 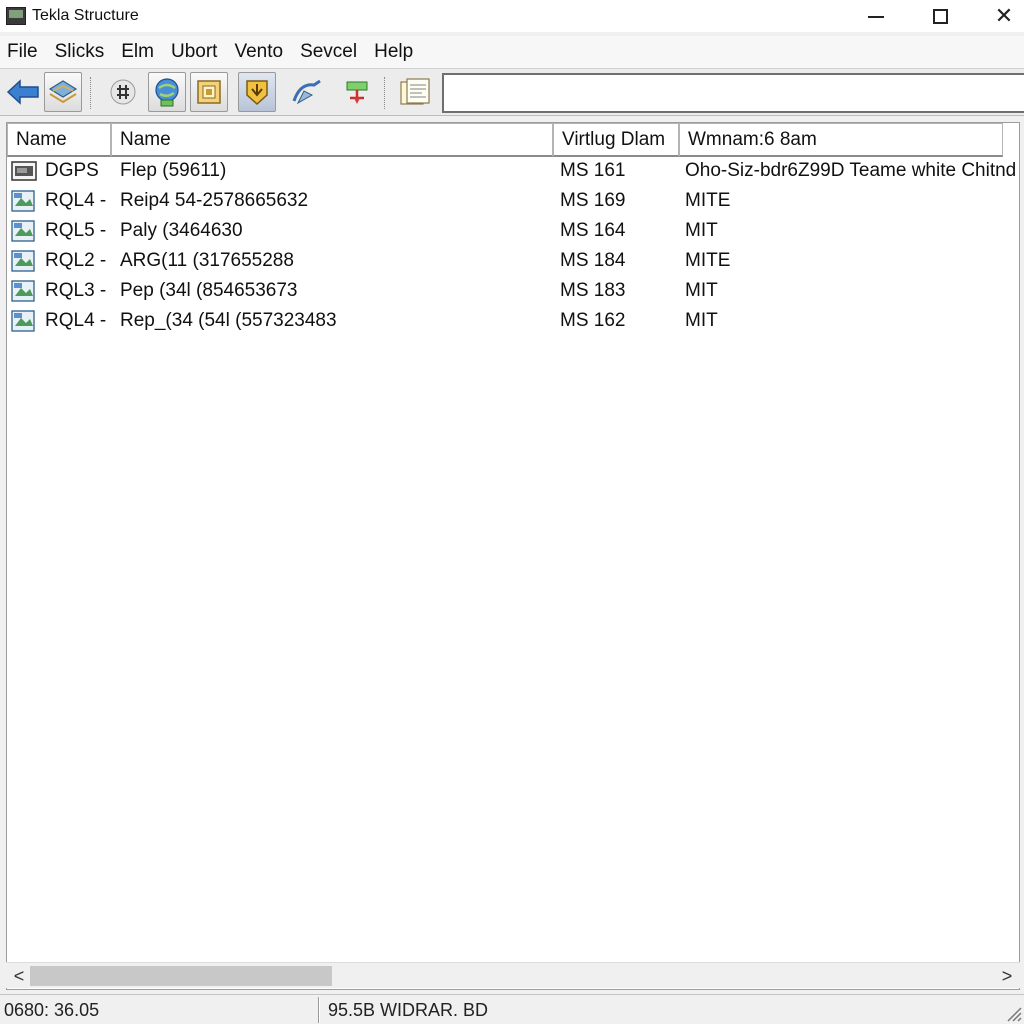 I want to click on globe-button, so click(x=167, y=92).